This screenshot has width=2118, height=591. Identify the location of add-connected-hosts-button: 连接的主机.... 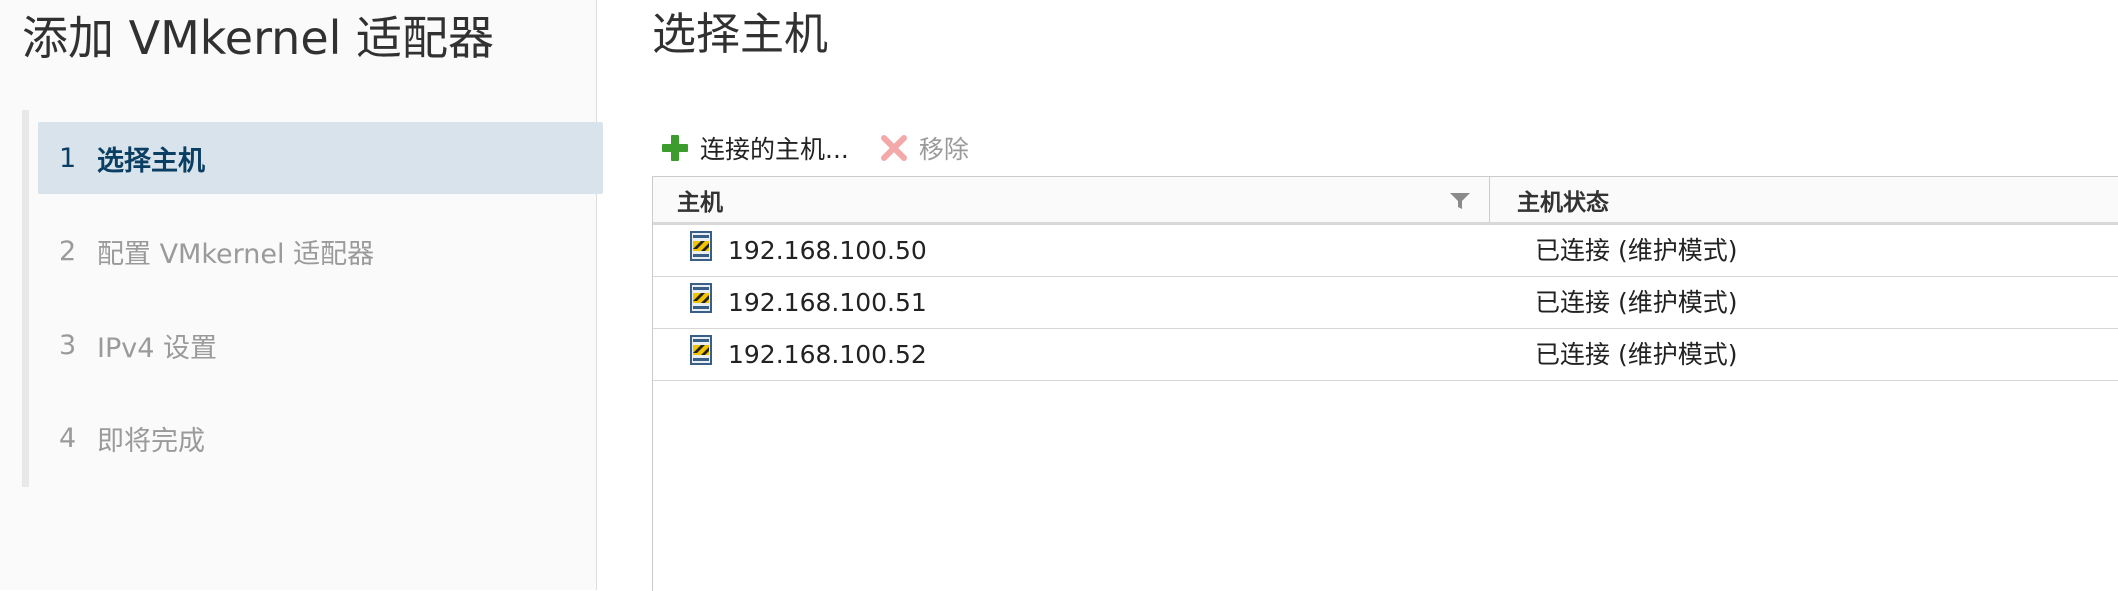
(754, 148).